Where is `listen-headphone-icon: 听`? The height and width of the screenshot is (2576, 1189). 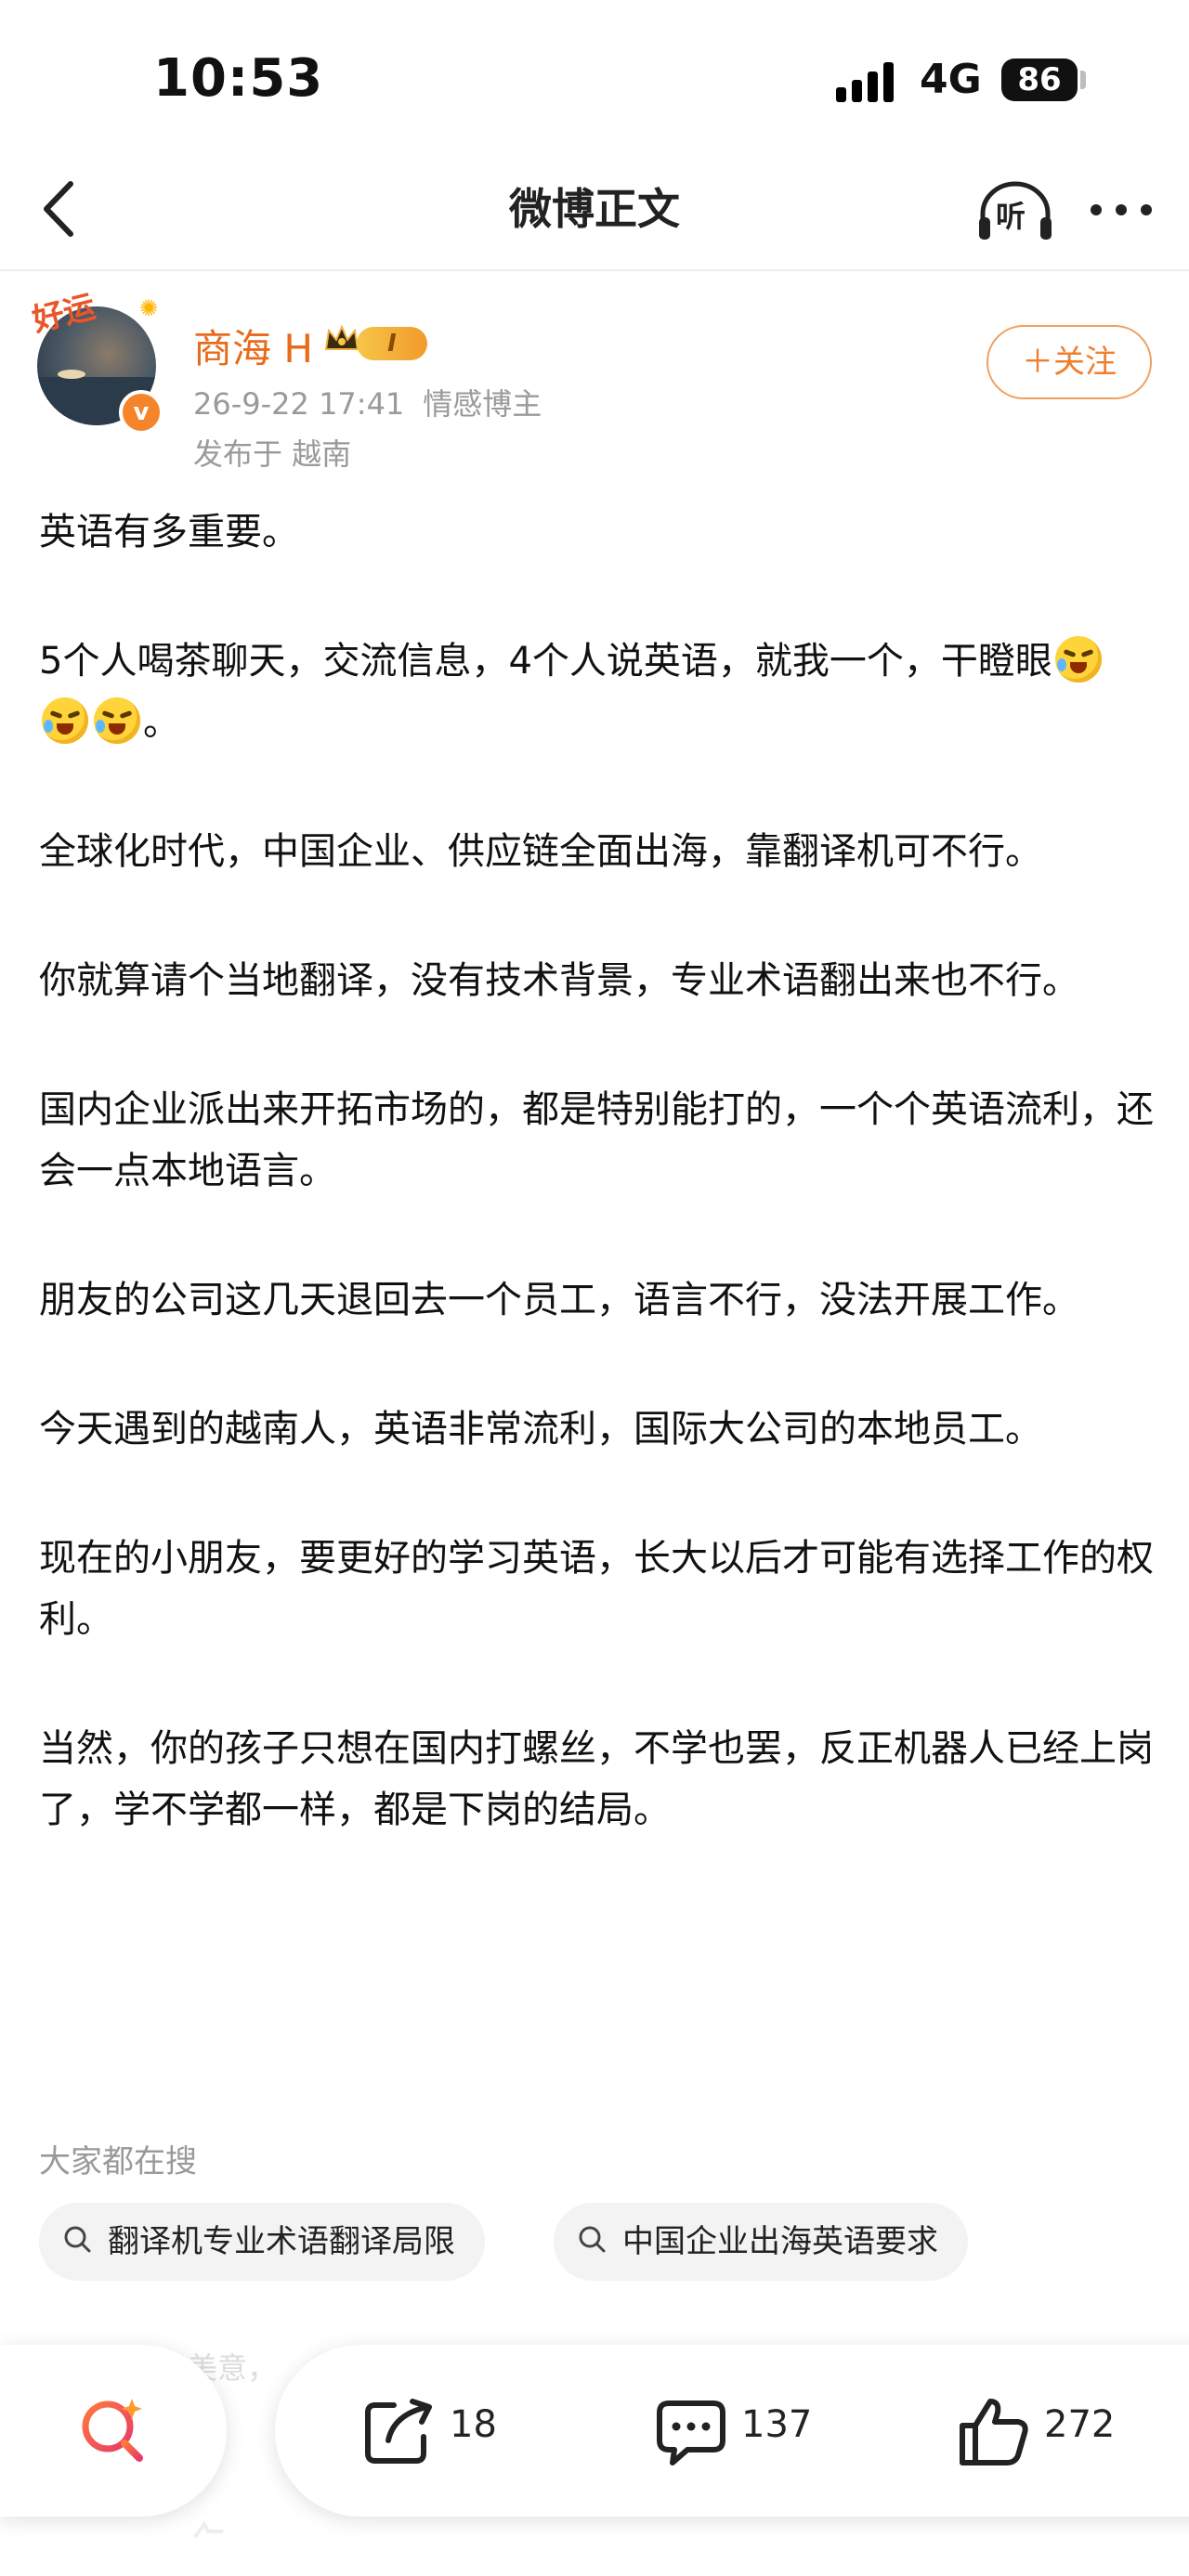
listen-headphone-icon: 听 is located at coordinates (1015, 209).